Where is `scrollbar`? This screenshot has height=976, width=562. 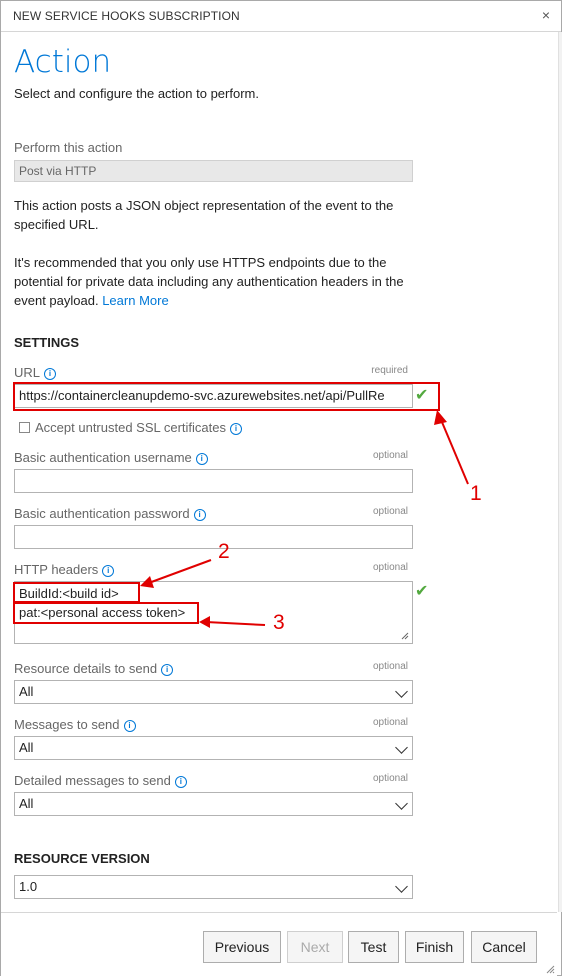
scrollbar is located at coordinates (560, 472).